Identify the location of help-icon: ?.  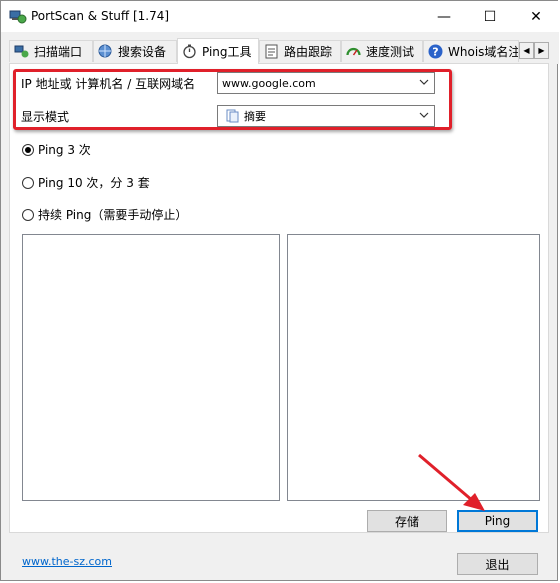
(435, 51).